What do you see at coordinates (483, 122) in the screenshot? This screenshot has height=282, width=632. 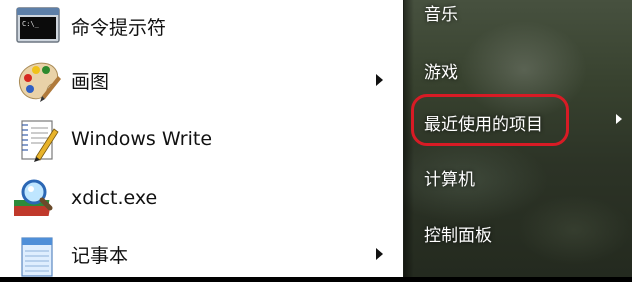 I see `places-item-recent-items: 最近使用的项目` at bounding box center [483, 122].